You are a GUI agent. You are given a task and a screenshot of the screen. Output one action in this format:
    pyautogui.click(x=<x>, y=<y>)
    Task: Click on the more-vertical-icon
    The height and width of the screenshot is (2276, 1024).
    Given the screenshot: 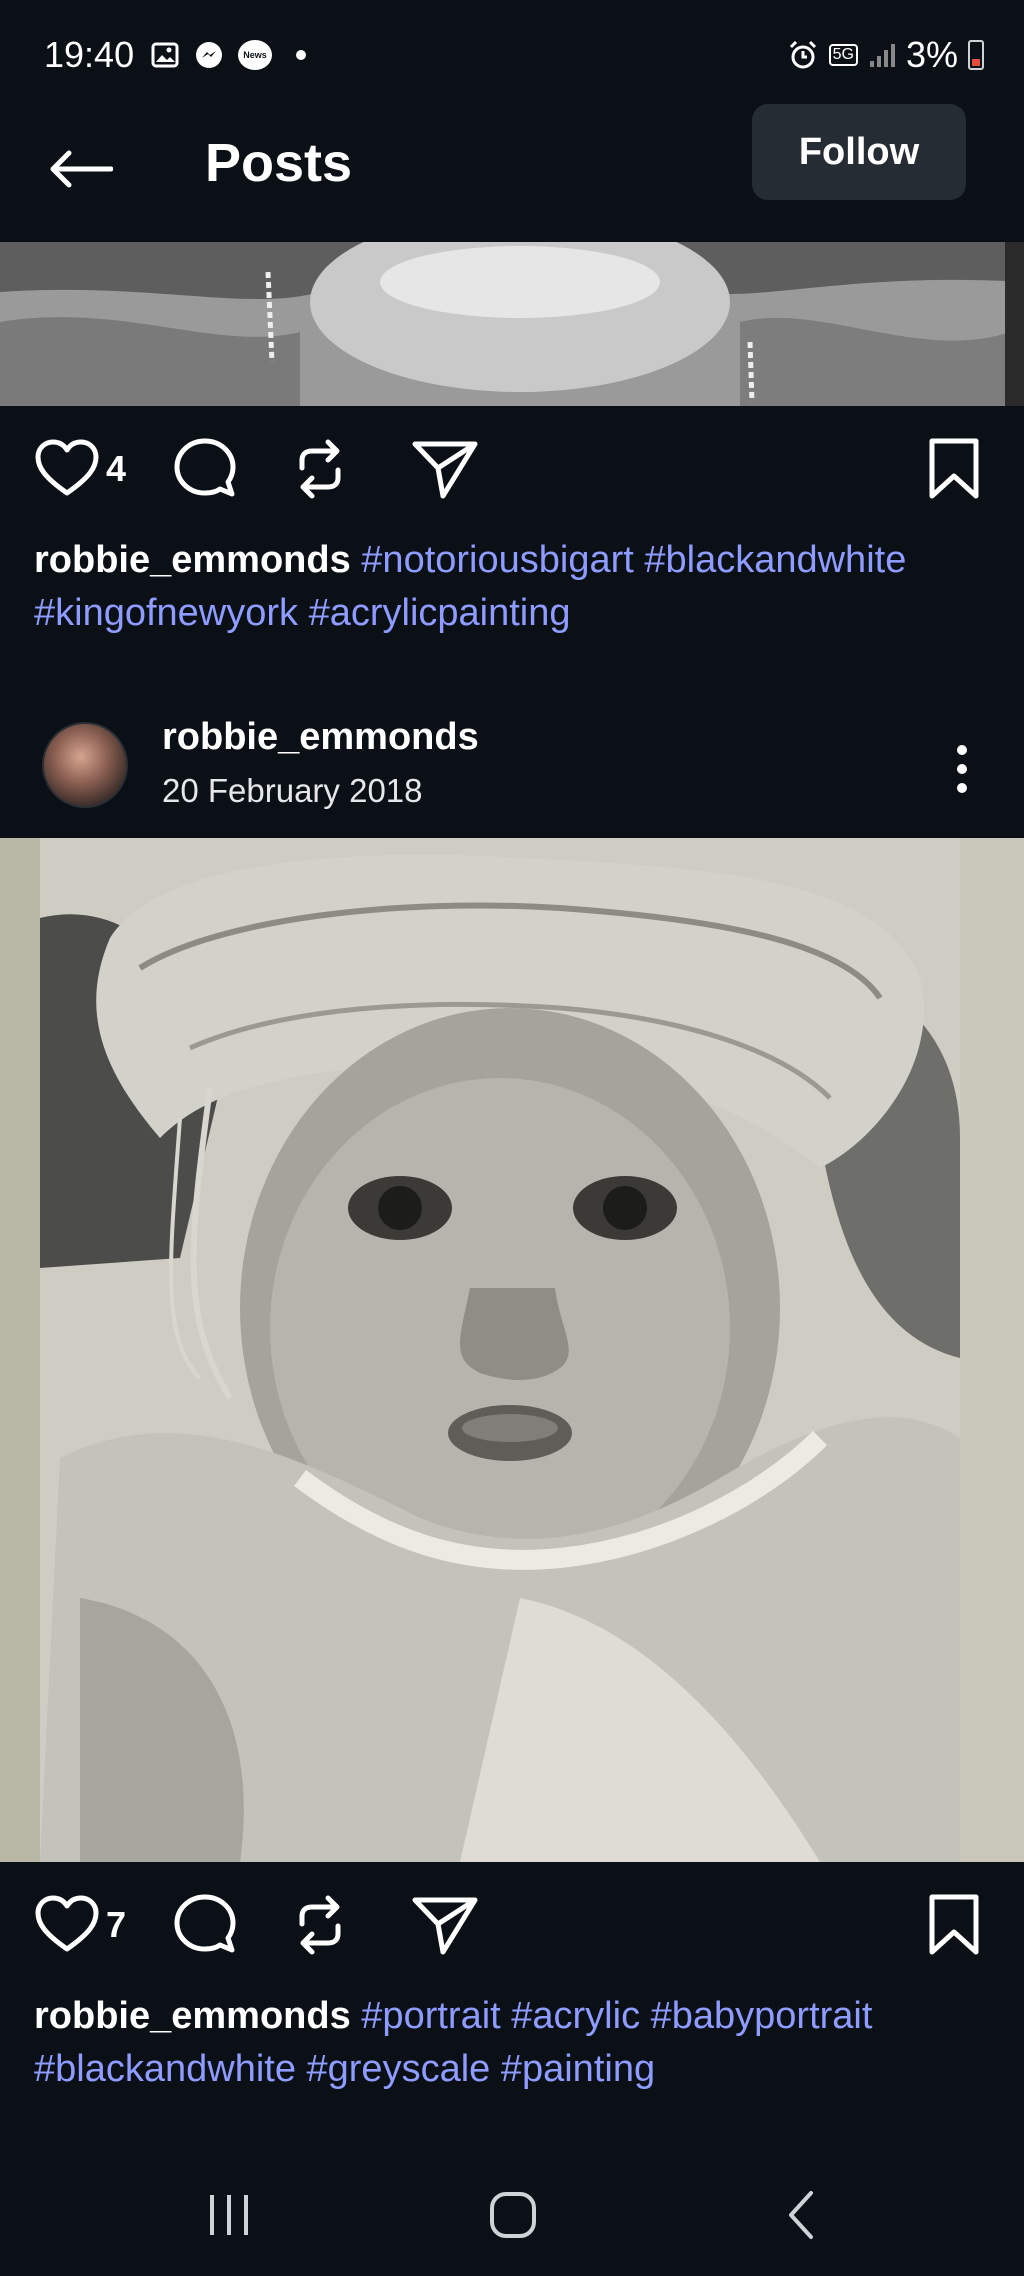 What is the action you would take?
    pyautogui.click(x=962, y=769)
    